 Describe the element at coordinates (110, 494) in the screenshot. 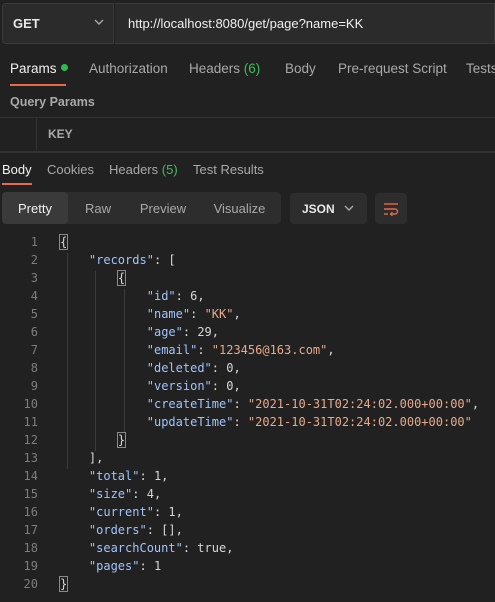

I see `json-key: "size"` at that location.